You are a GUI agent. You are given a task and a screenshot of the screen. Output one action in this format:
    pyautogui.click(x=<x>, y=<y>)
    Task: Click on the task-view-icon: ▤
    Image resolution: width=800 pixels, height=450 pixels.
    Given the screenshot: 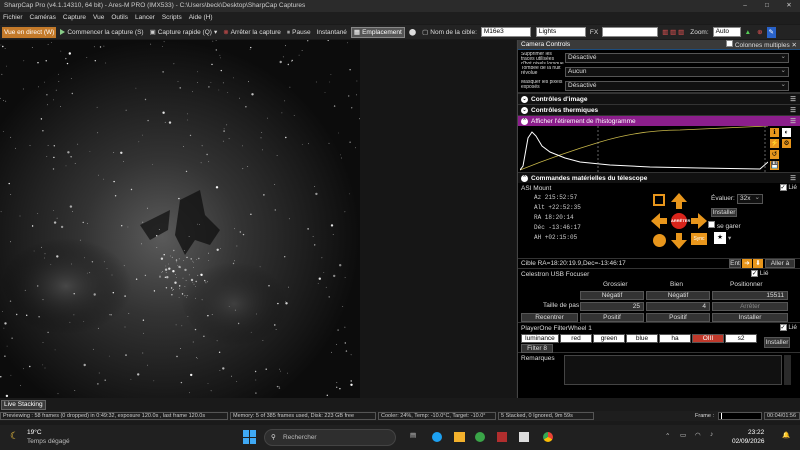 What is the action you would take?
    pyautogui.click(x=413, y=435)
    